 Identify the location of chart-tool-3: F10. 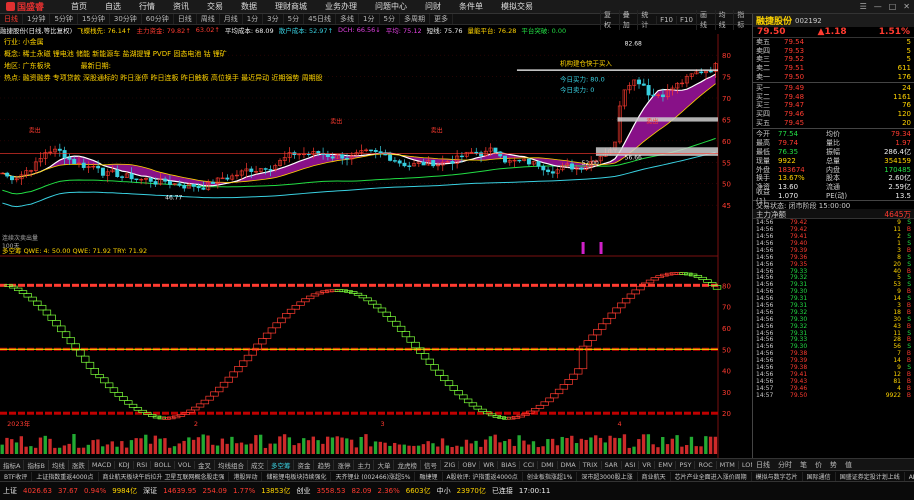
(666, 19).